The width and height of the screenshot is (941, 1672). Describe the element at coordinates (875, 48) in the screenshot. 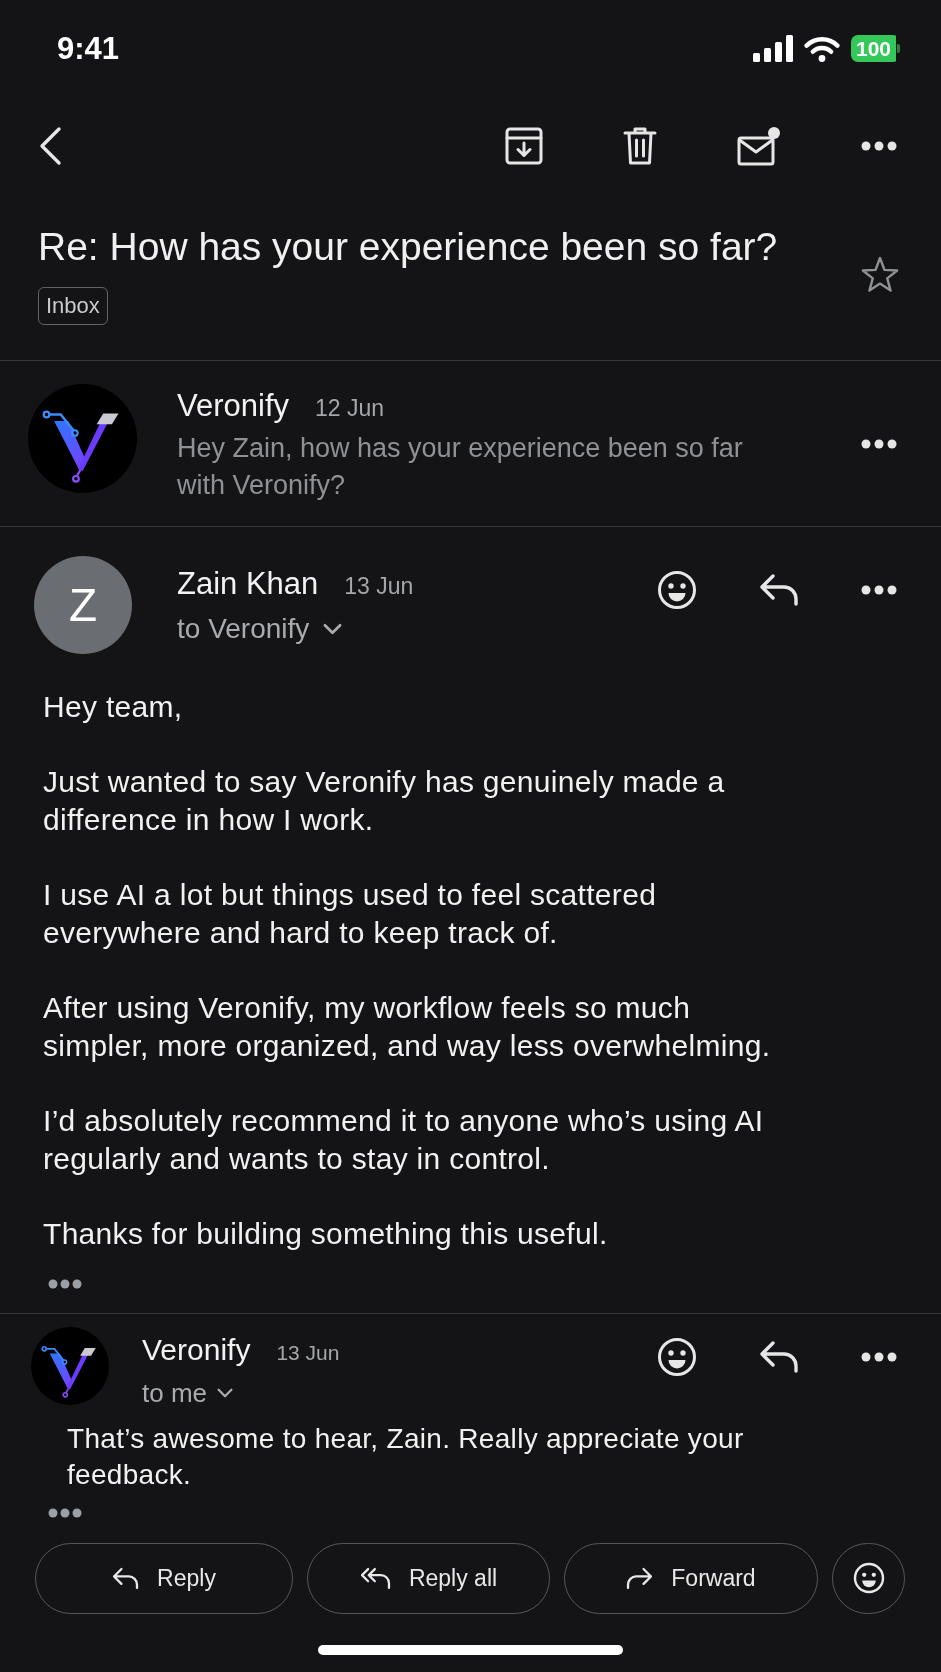

I see `battery-indicator: 100` at that location.